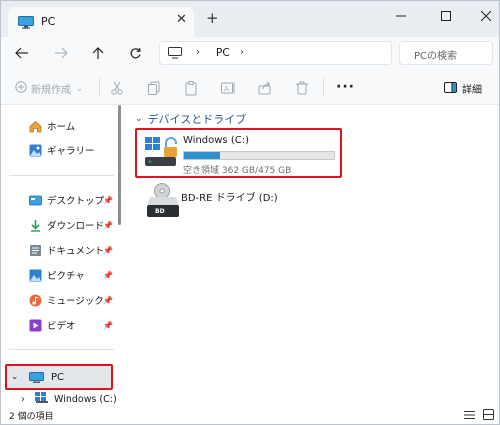 This screenshot has height=425, width=500. What do you see at coordinates (175, 54) in the screenshot?
I see `monitor-icon` at bounding box center [175, 54].